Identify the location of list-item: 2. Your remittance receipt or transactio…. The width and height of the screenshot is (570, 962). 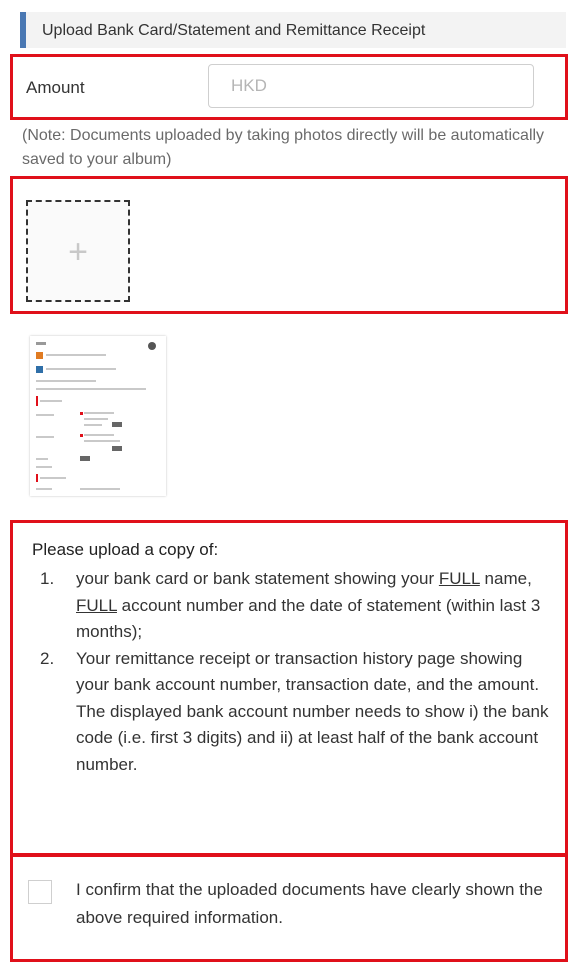
(300, 712).